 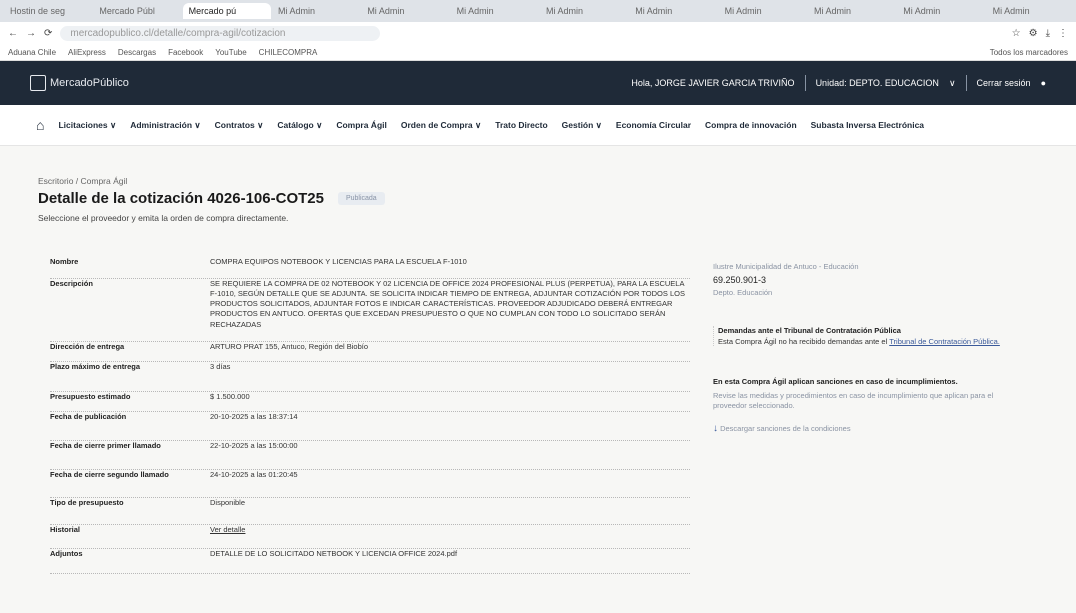 What do you see at coordinates (230, 396) in the screenshot?
I see `detail-value: $ 1.500.000` at bounding box center [230, 396].